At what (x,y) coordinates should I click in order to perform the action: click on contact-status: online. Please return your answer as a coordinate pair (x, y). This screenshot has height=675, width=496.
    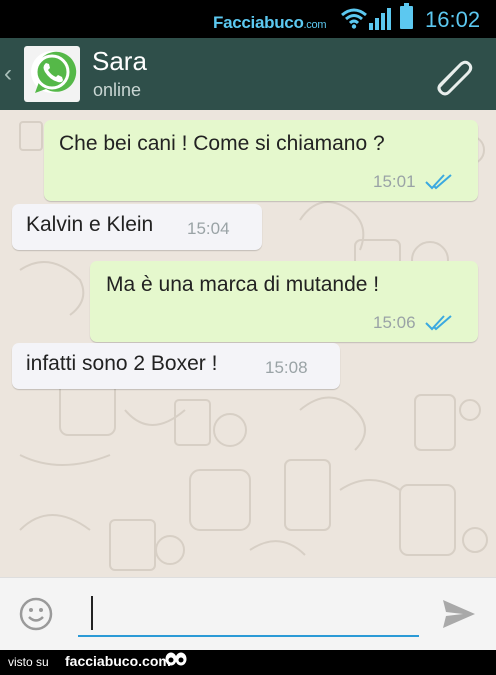
    Looking at the image, I should click on (117, 90).